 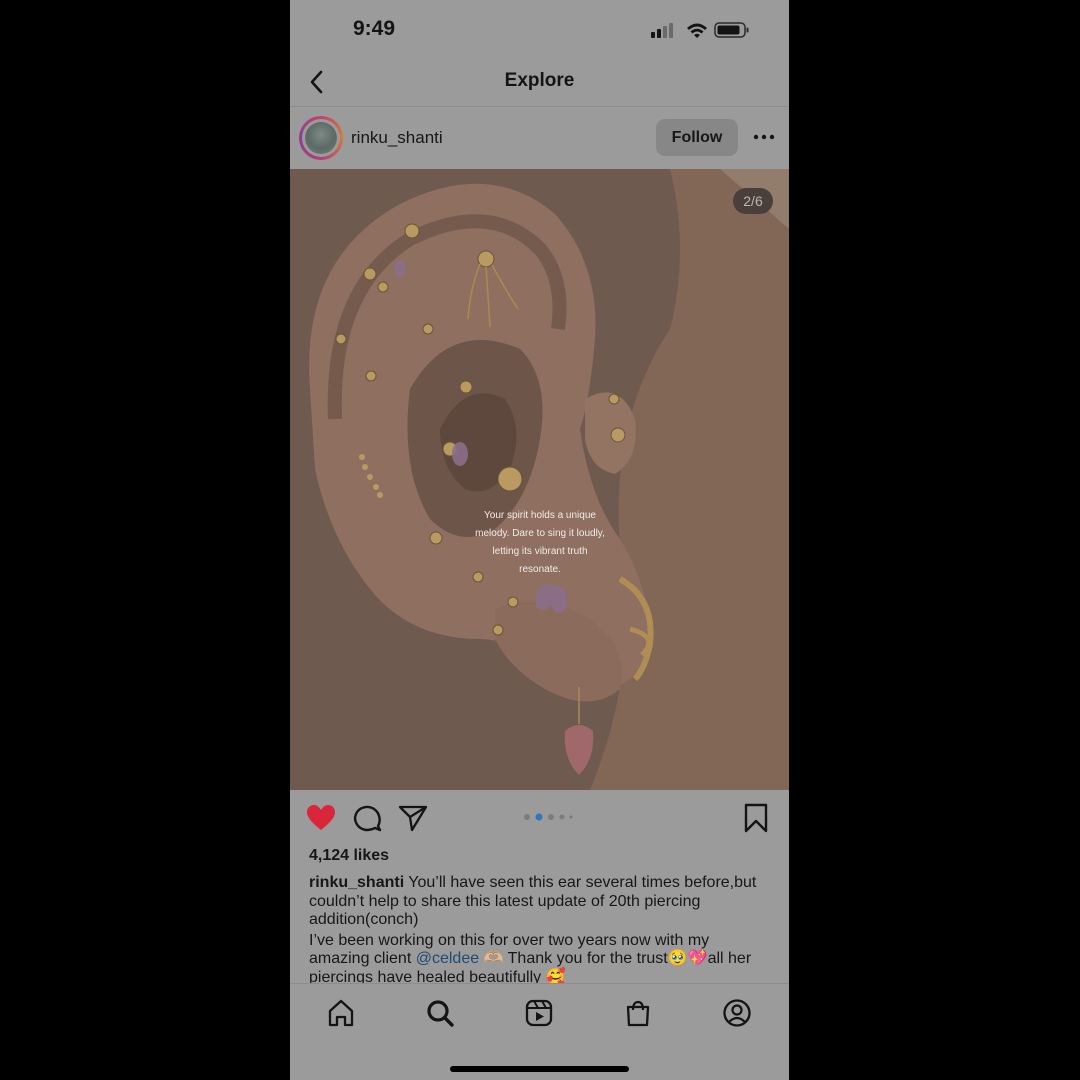 What do you see at coordinates (662, 30) in the screenshot?
I see `signal-icon` at bounding box center [662, 30].